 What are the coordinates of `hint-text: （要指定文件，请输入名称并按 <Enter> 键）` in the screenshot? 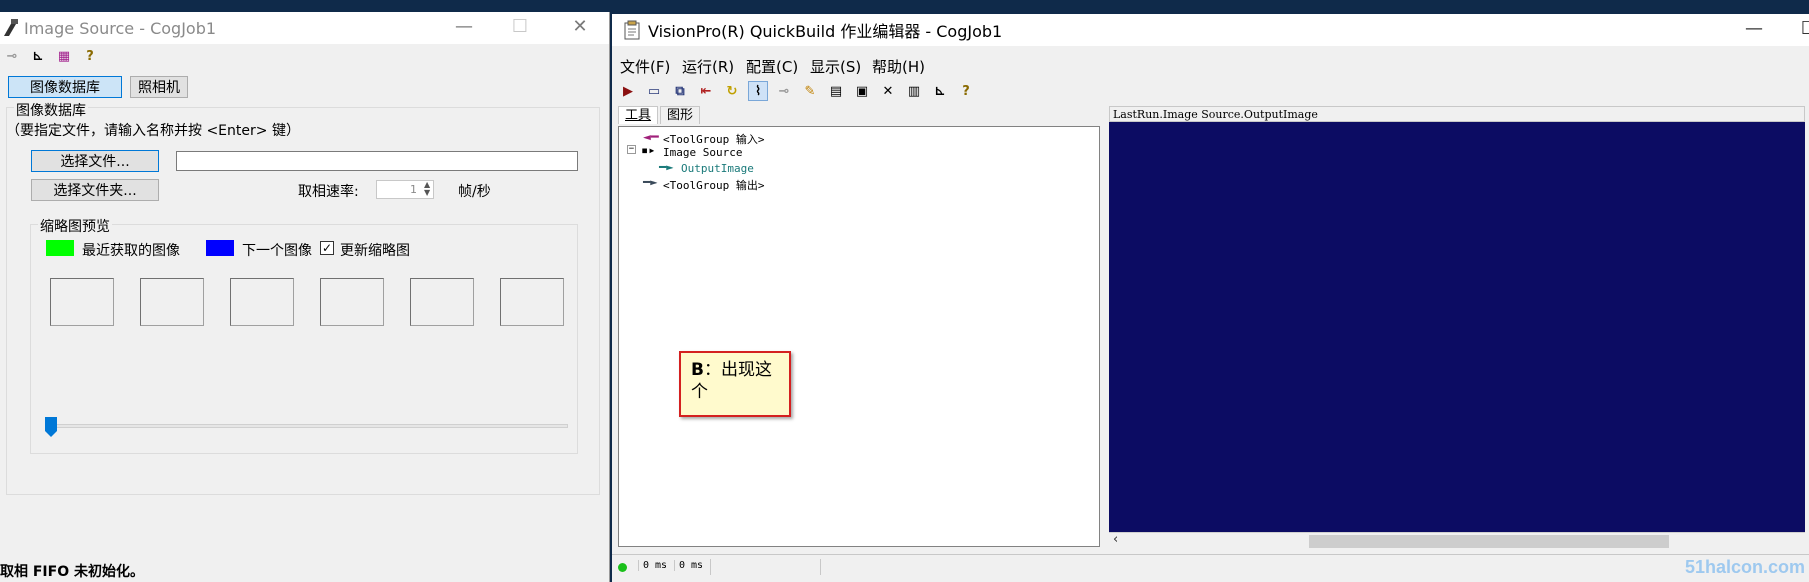 It's located at (153, 131).